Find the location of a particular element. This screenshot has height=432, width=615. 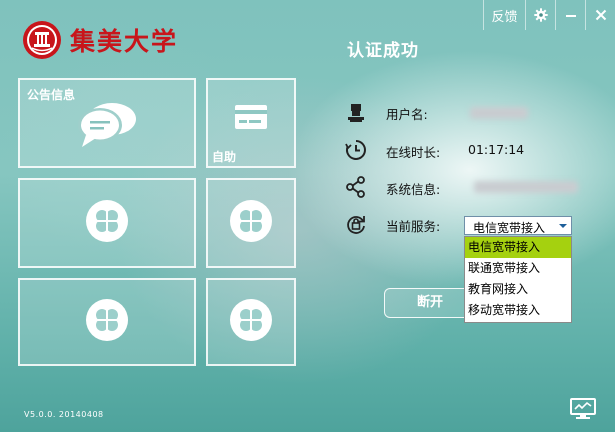

username-row: 用户名: is located at coordinates (386, 112).